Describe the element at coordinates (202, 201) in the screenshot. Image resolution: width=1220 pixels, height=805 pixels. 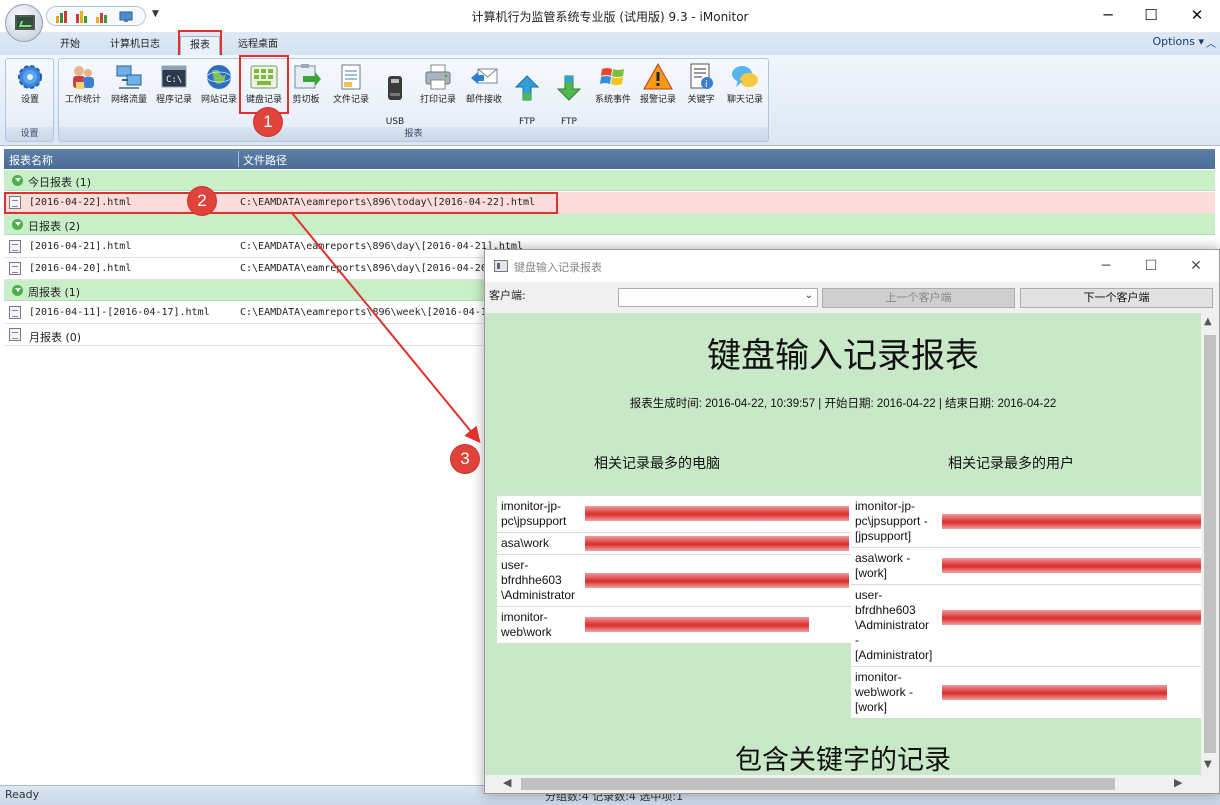
I see `annotation-badge-2: 2` at that location.